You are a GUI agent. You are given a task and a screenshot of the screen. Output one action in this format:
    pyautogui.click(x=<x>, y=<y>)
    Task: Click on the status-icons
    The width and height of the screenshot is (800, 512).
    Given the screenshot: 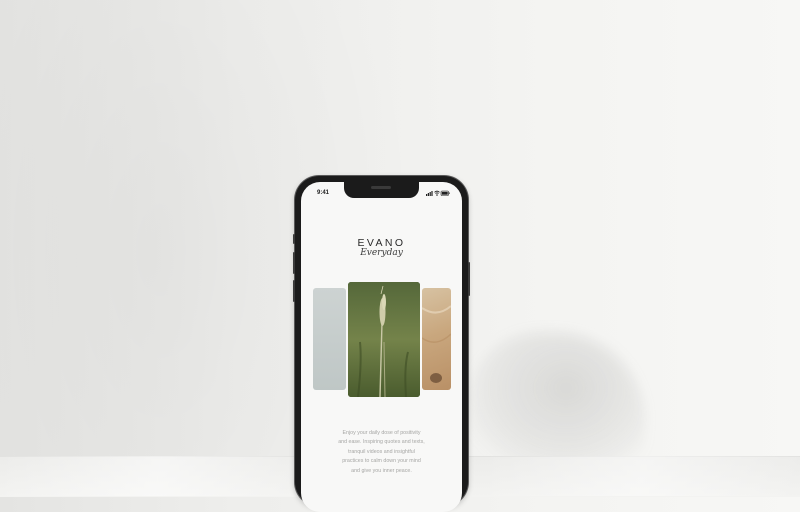 What is the action you would take?
    pyautogui.click(x=438, y=193)
    